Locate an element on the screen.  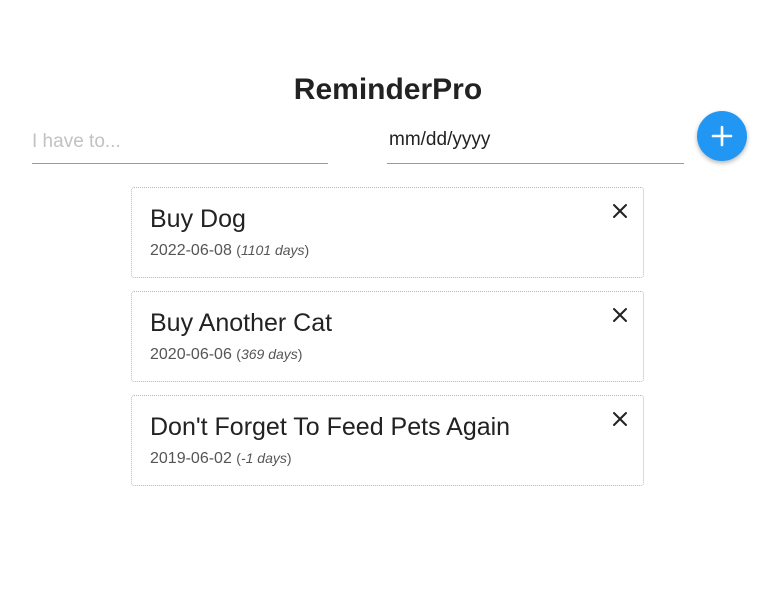
page-title: ReminderPro is located at coordinates (388, 89).